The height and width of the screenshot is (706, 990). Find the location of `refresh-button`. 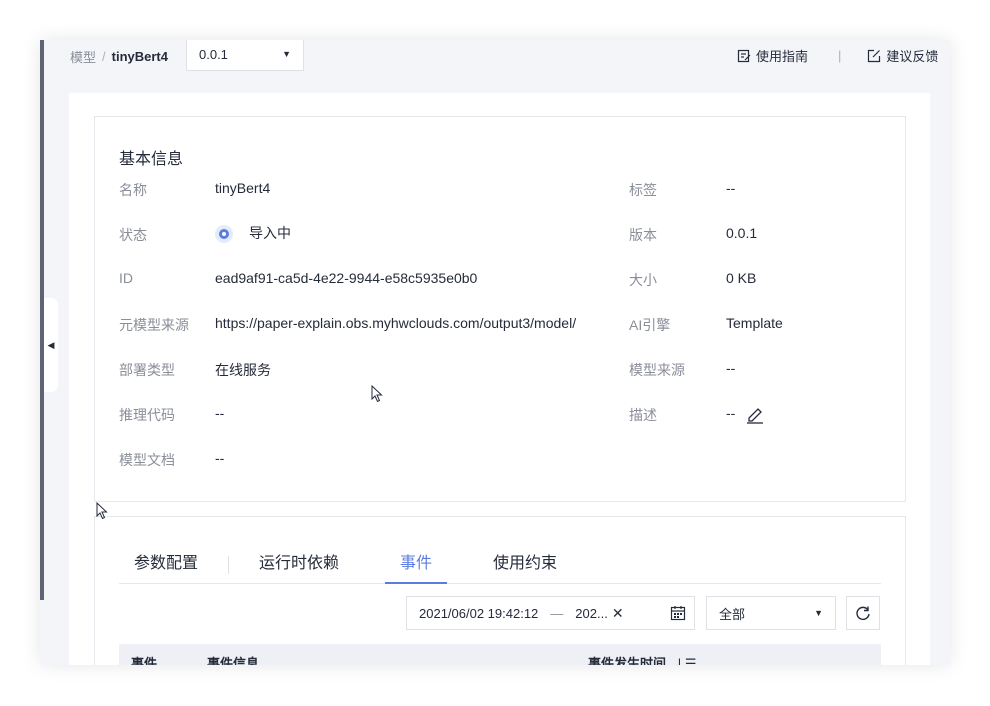

refresh-button is located at coordinates (863, 613).